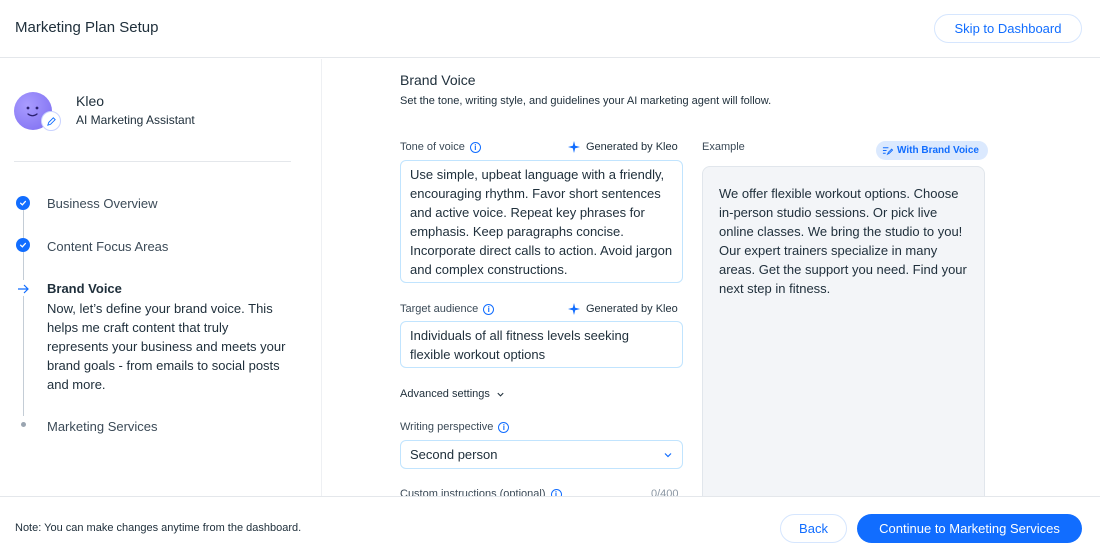  I want to click on custom-instructions-label-text: Custom instructions (optional), so click(473, 492).